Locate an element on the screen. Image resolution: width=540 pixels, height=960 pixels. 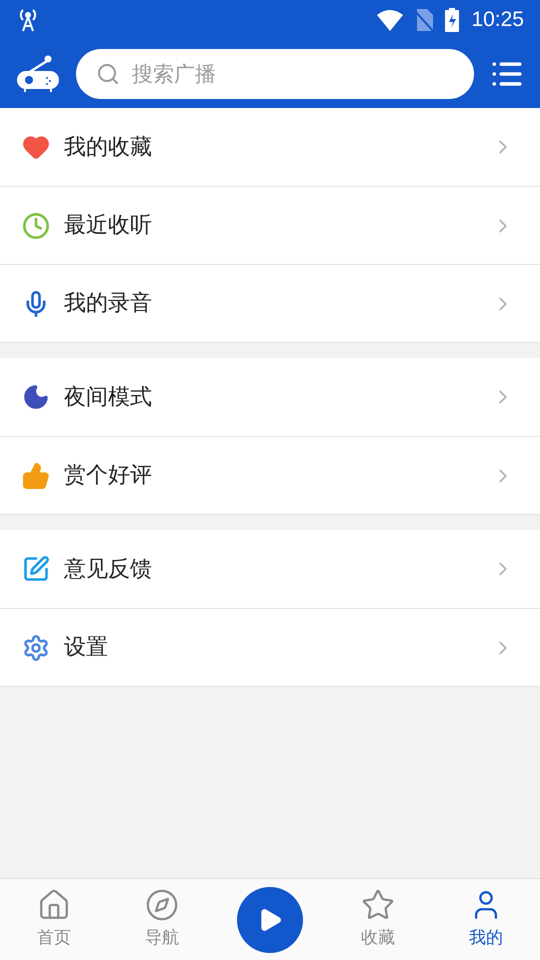
star-icon is located at coordinates (378, 905).